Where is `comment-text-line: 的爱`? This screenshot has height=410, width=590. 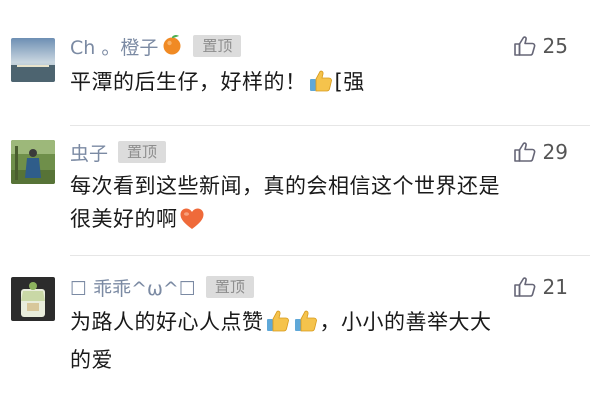
comment-text-line: 的爱 is located at coordinates (91, 360).